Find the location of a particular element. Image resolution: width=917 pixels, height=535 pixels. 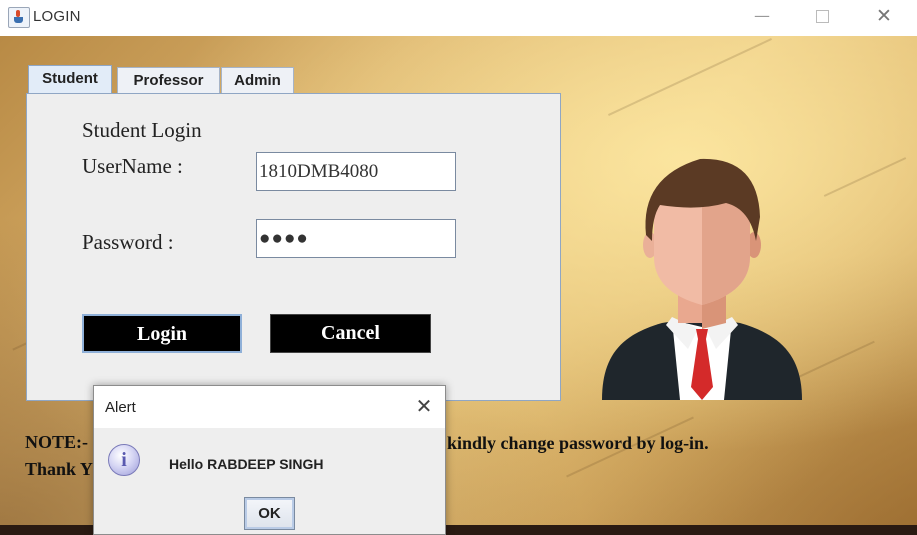

alert-dialog: Alert ✕ i Hello RABDEEP SINGH OK is located at coordinates (269, 460).